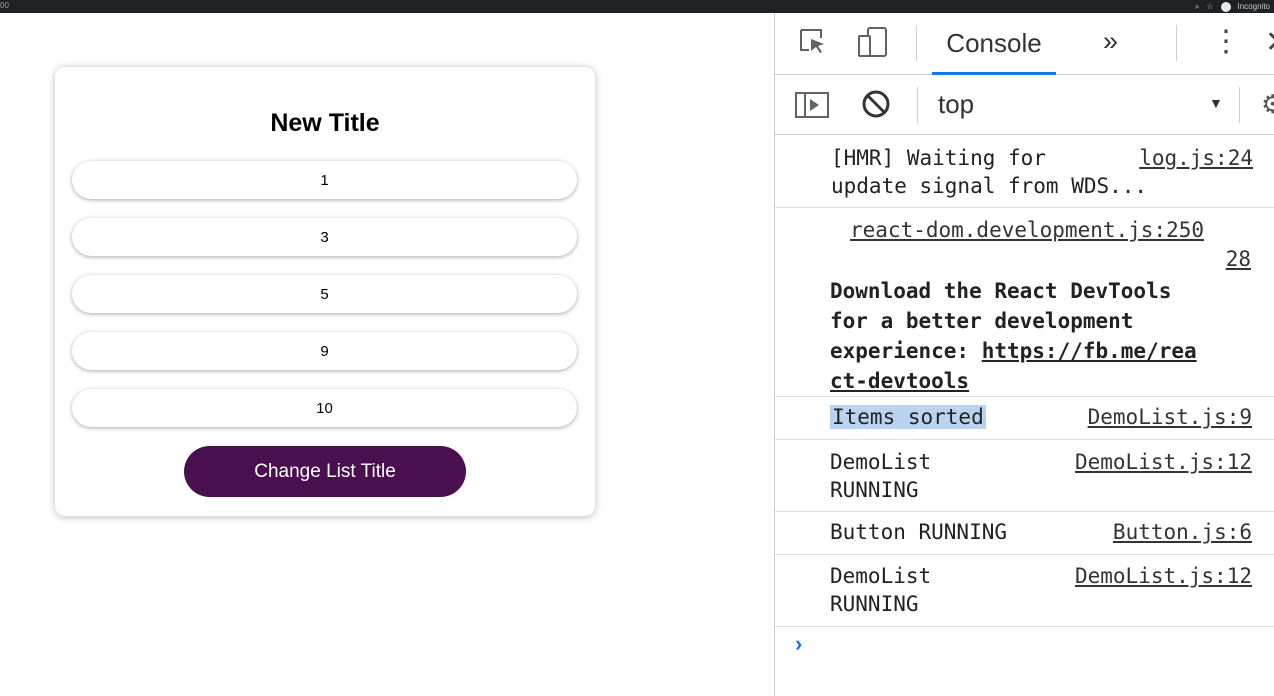  What do you see at coordinates (1225, 6) in the screenshot?
I see `incognito-icon` at bounding box center [1225, 6].